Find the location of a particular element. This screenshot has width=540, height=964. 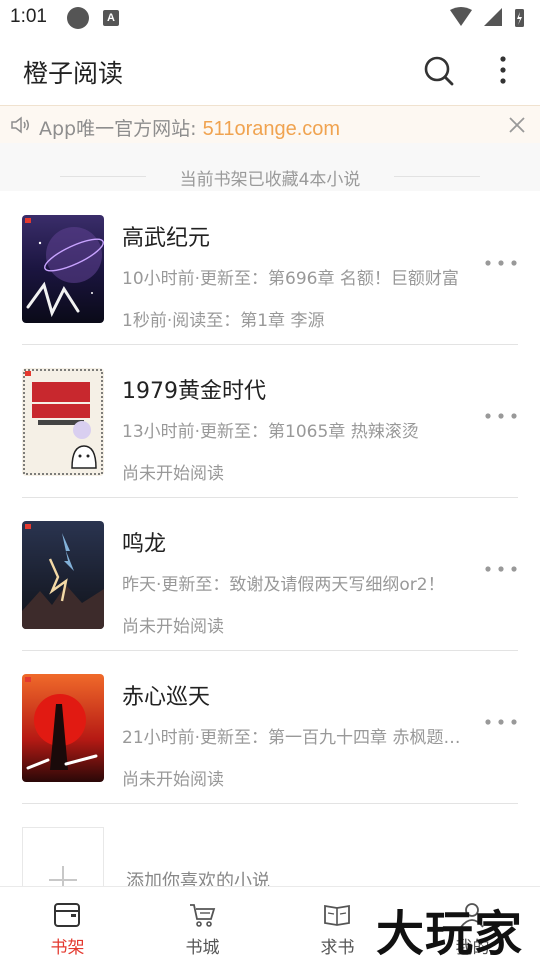

book-update: 10小时前·更新至：第696章 名额！巨额财富 is located at coordinates (290, 279).